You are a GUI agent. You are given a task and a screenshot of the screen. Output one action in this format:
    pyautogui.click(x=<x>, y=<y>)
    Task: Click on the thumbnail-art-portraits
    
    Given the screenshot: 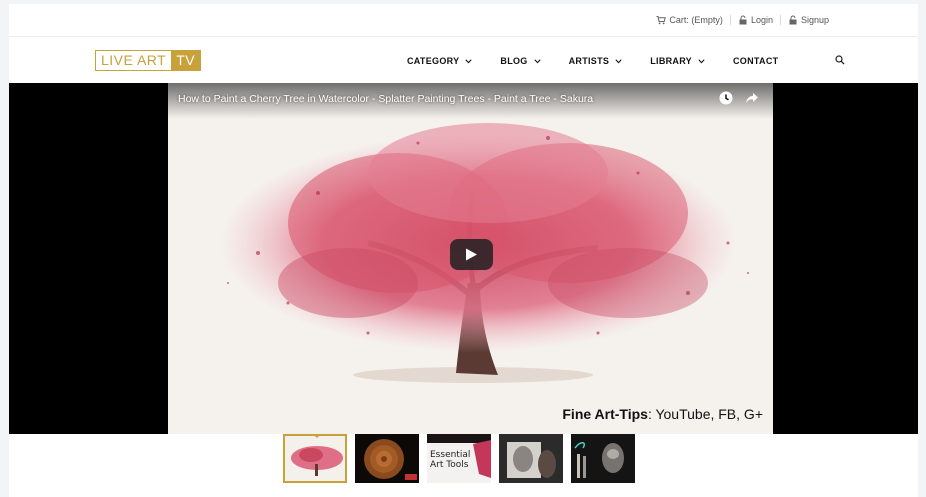 What is the action you would take?
    pyautogui.click(x=603, y=458)
    